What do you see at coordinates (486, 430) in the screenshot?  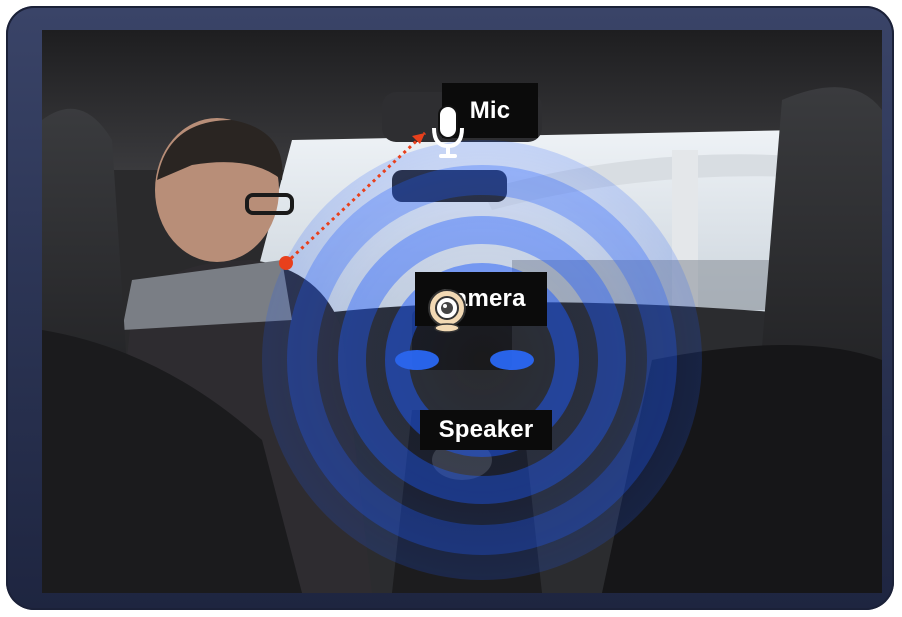 I see `speaker-label: Speaker` at bounding box center [486, 430].